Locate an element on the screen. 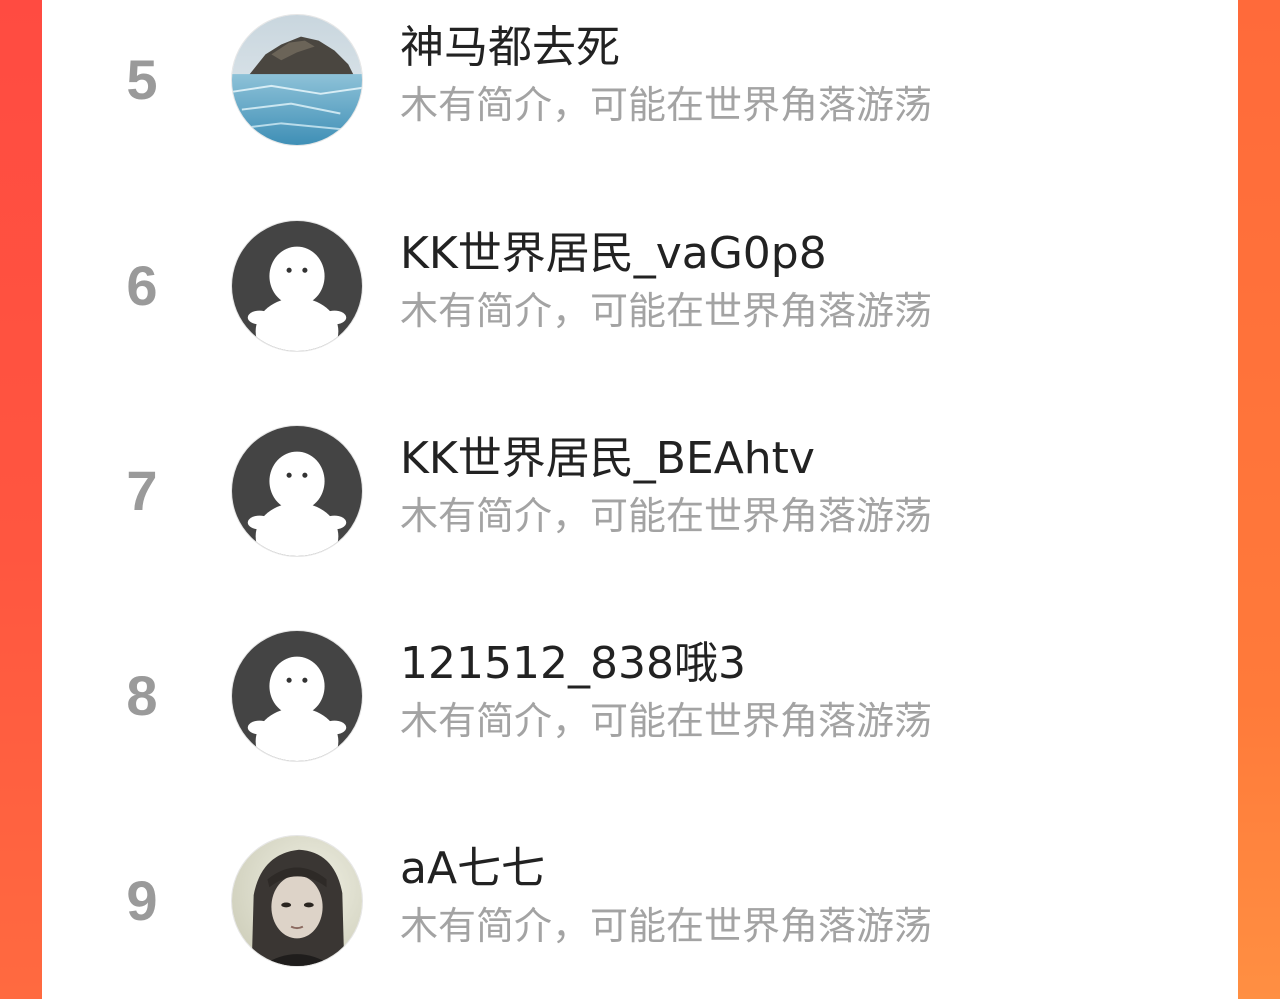 This screenshot has height=999, width=1280. portrait-photo-icon is located at coordinates (297, 901).